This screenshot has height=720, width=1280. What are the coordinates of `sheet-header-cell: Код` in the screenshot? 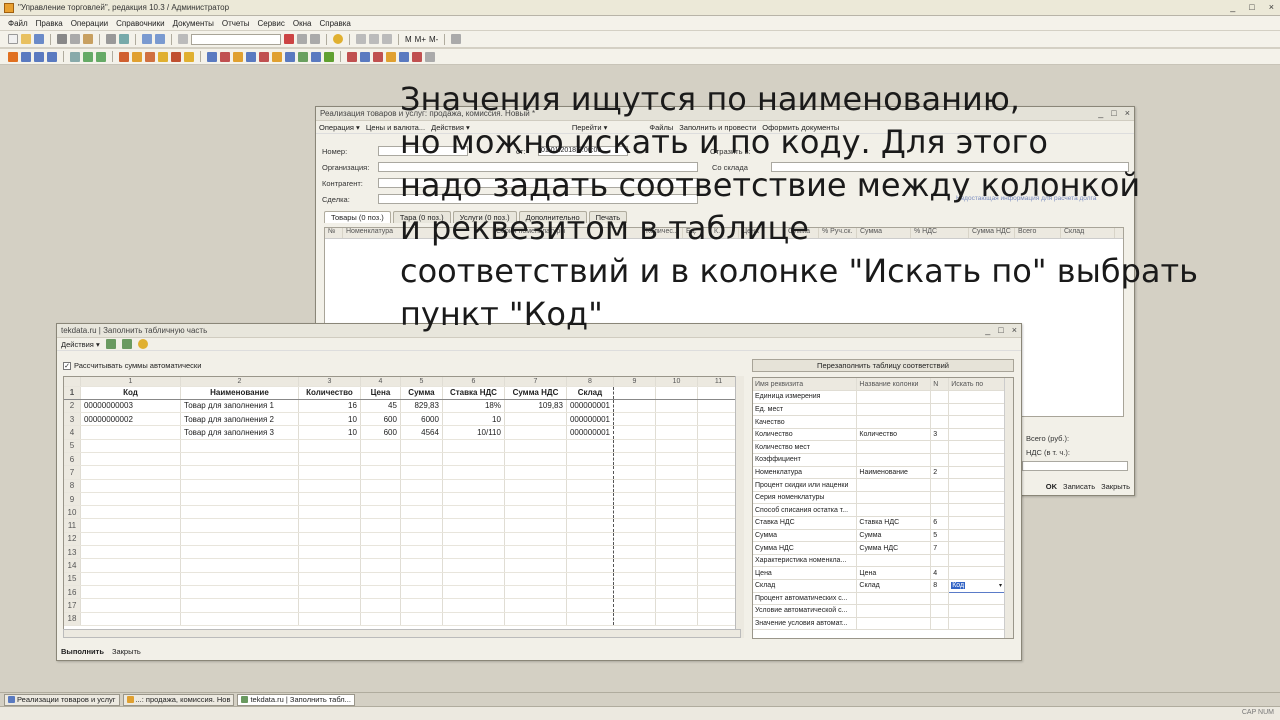 It's located at (130, 393).